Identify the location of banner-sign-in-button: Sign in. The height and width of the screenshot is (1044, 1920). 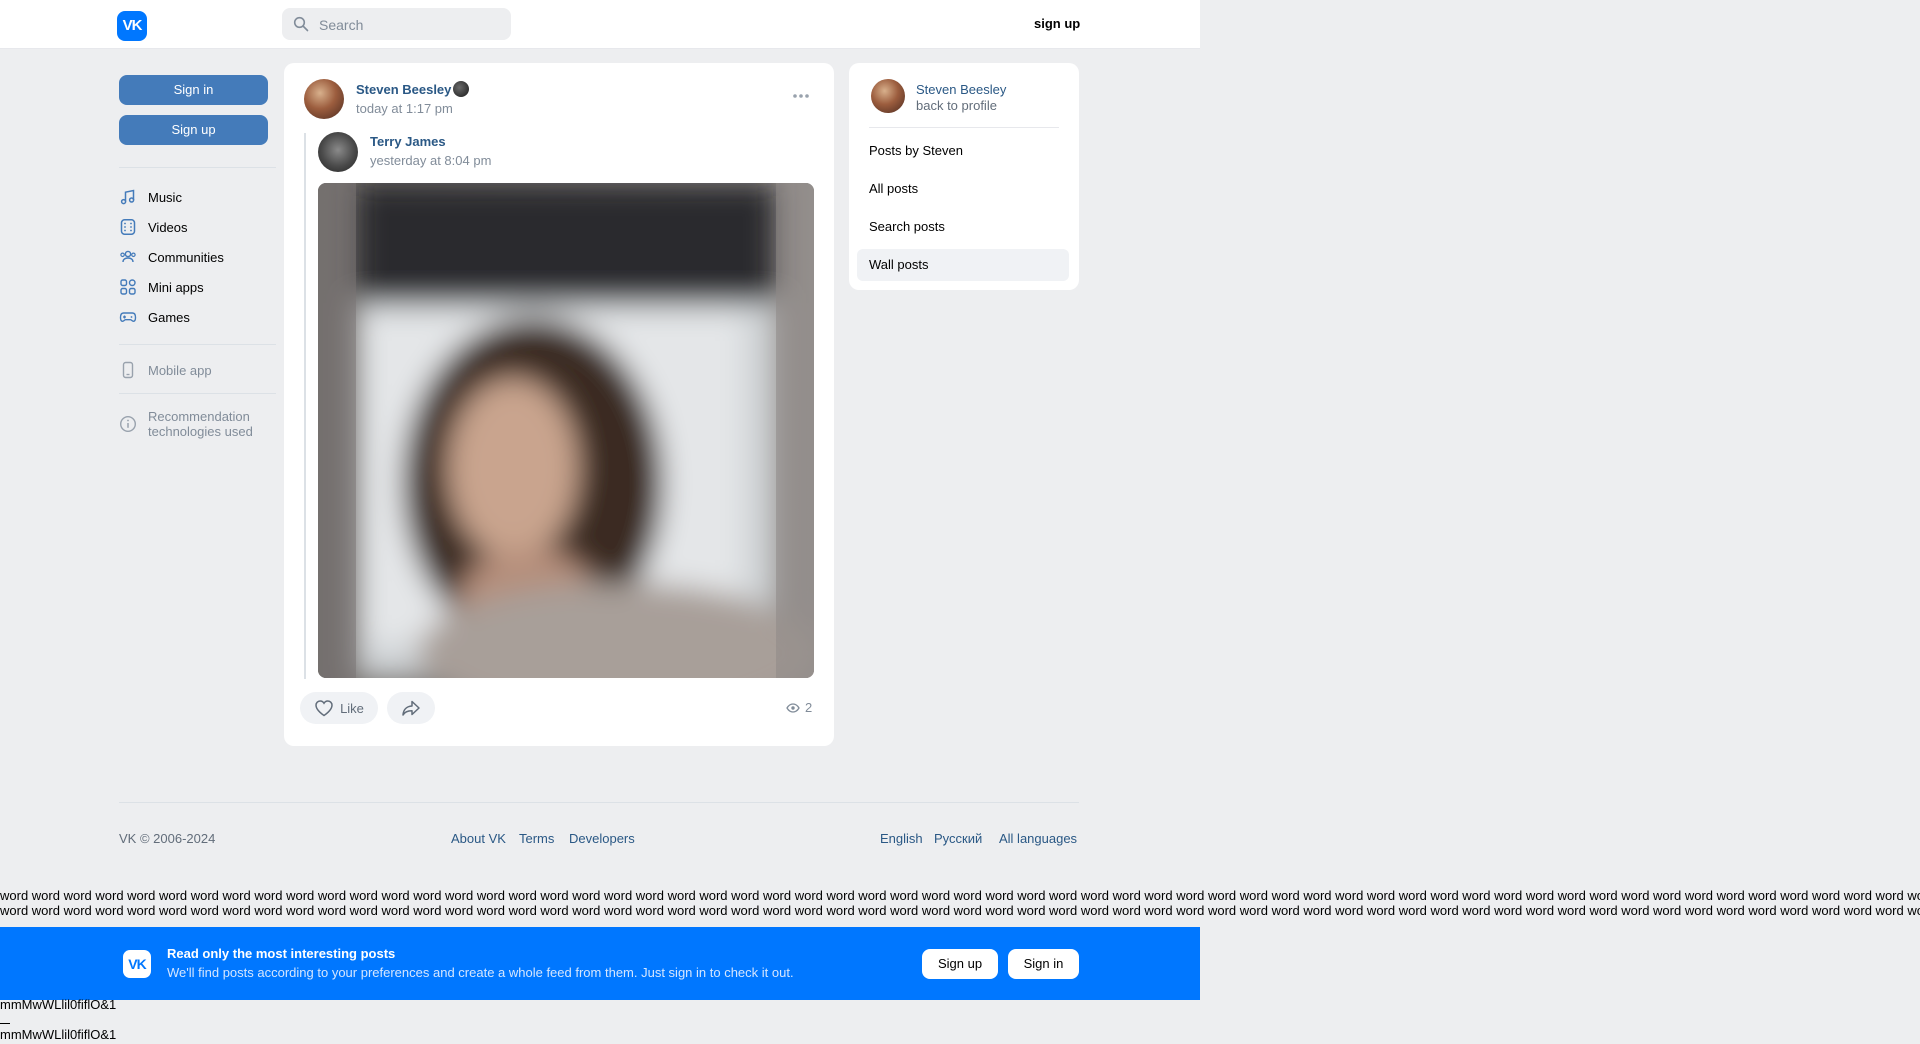
(1043, 964).